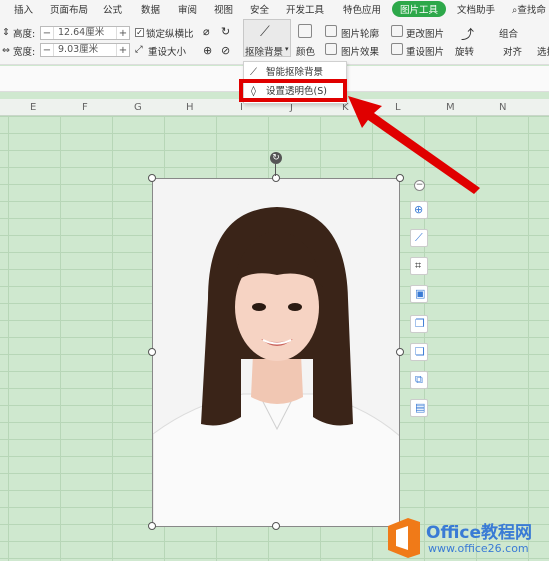 The height and width of the screenshot is (561, 549). I want to click on resize-handle-top-left, so click(152, 178).